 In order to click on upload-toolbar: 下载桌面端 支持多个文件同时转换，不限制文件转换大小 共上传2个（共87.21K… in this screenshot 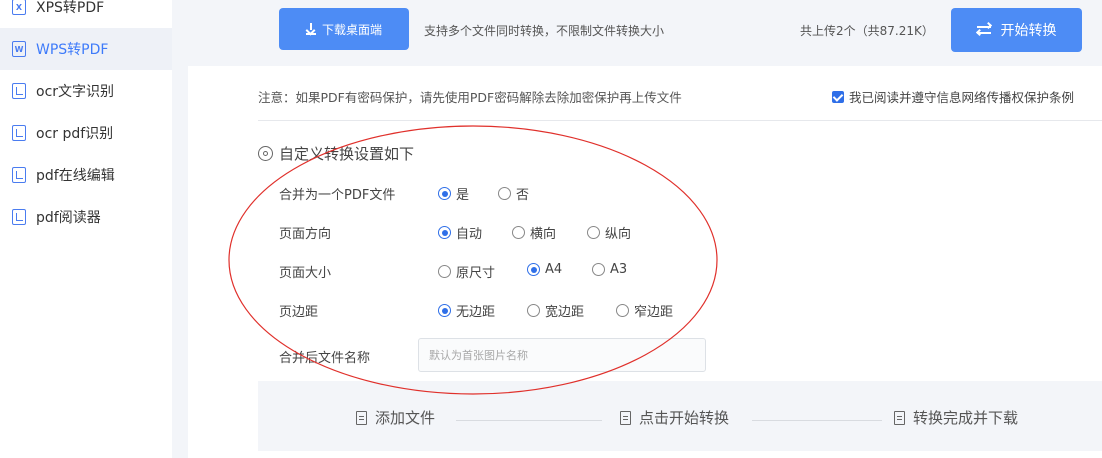, I will do `click(645, 33)`.